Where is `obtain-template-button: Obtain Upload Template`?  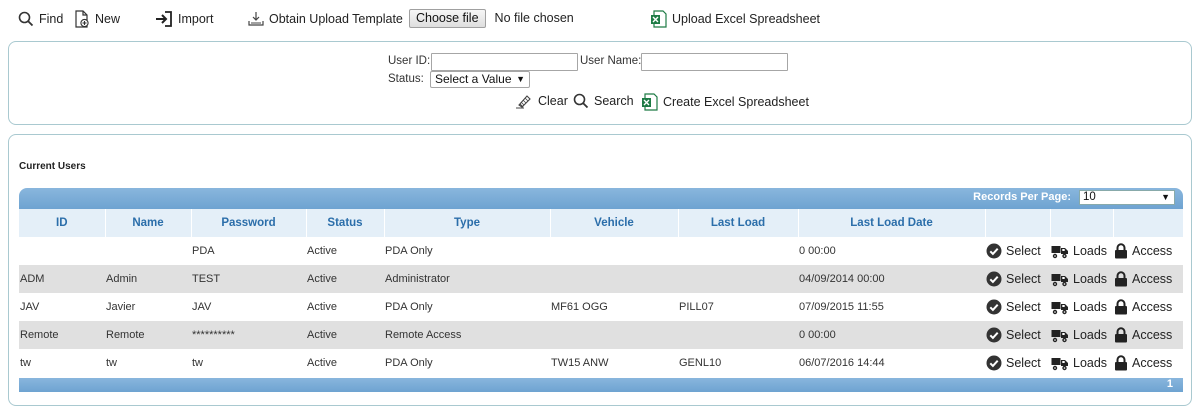 obtain-template-button: Obtain Upload Template is located at coordinates (325, 19).